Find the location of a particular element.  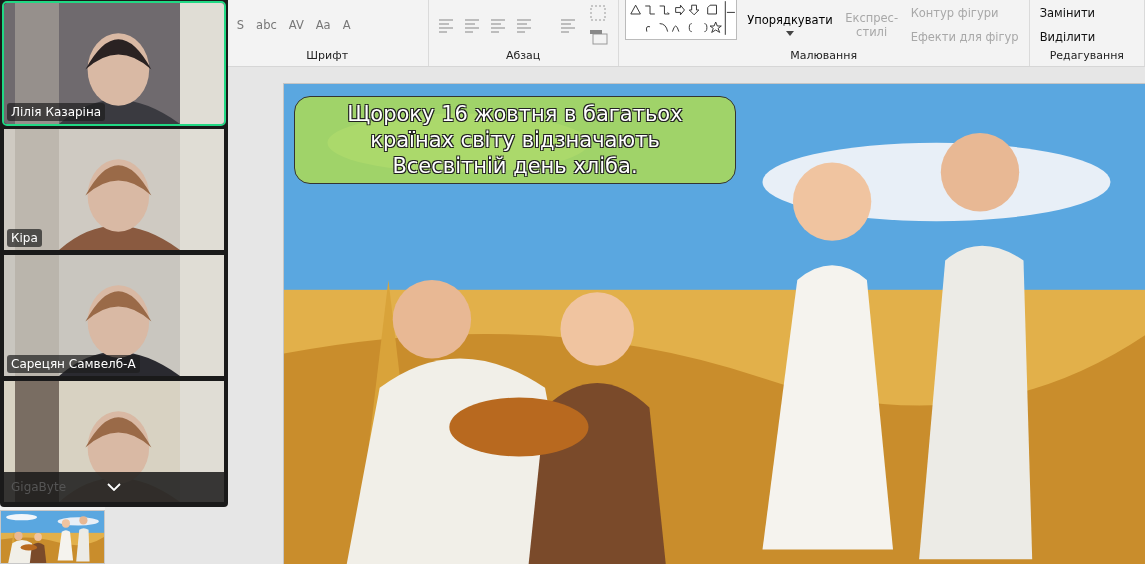

arrange-button: Упорядкувати is located at coordinates (790, 24).